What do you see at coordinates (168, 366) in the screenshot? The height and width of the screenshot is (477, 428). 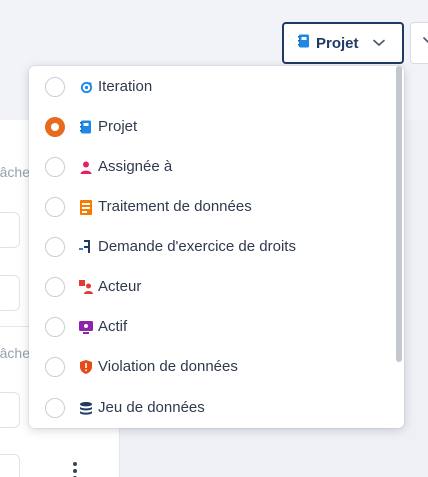 I see `option-label: Violation de données` at bounding box center [168, 366].